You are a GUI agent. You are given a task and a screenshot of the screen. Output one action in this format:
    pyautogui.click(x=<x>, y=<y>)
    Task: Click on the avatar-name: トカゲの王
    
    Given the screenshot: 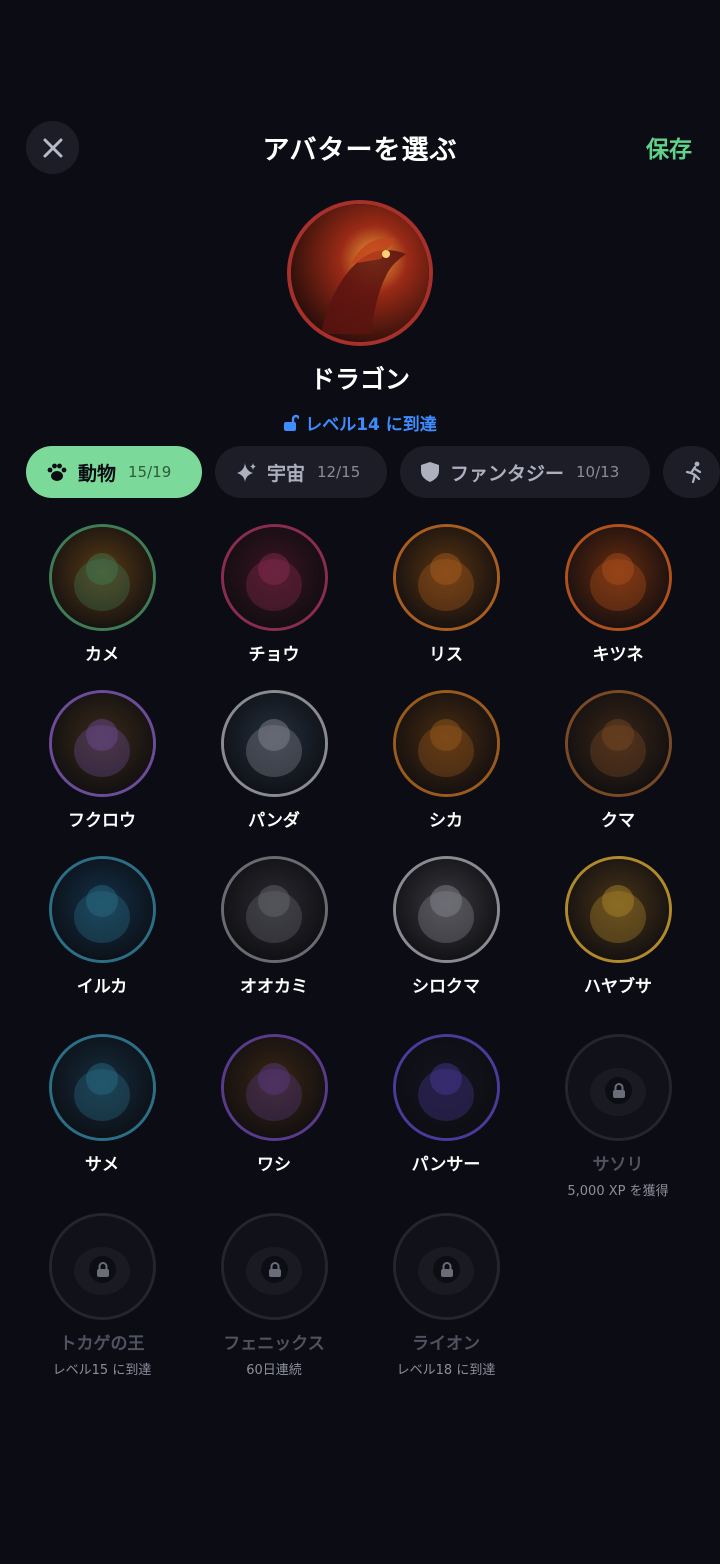 What is the action you would take?
    pyautogui.click(x=102, y=1344)
    